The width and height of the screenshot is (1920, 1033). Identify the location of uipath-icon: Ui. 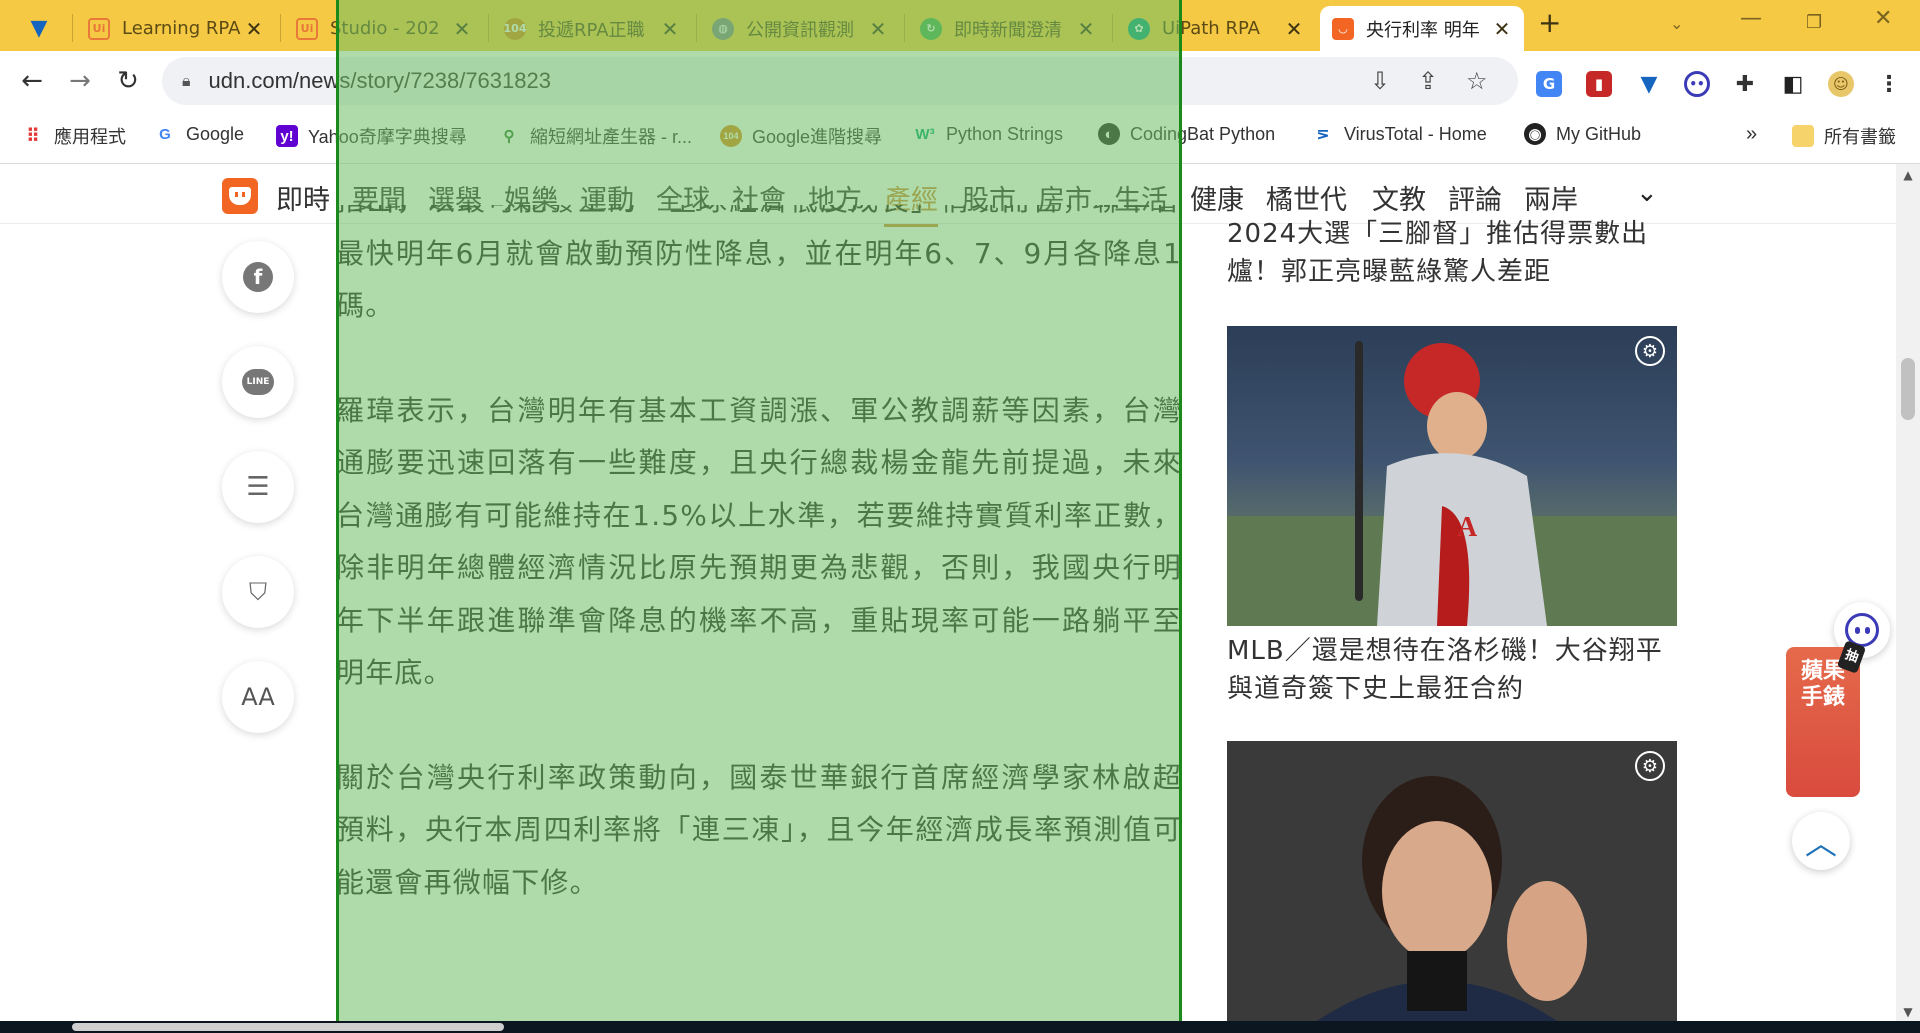
(307, 28).